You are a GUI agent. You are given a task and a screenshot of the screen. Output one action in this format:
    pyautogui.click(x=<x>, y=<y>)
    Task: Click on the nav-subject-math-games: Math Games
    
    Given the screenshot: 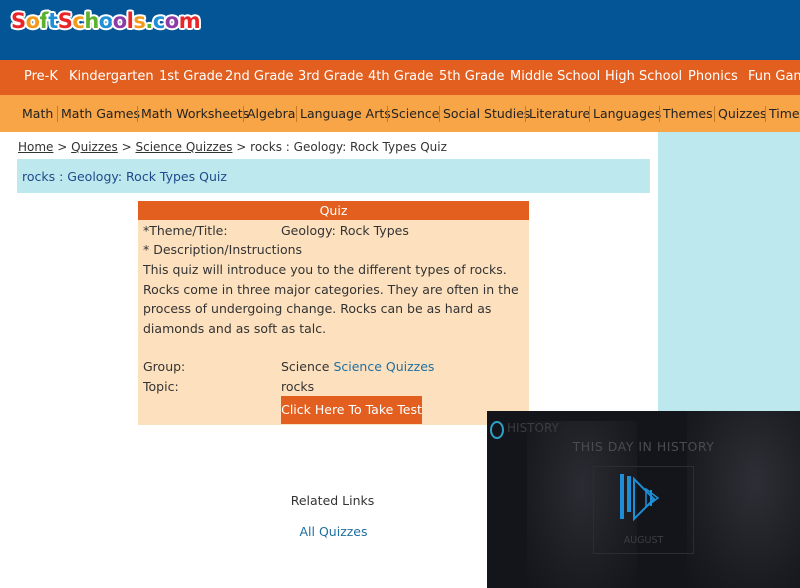 What is the action you would take?
    pyautogui.click(x=100, y=113)
    